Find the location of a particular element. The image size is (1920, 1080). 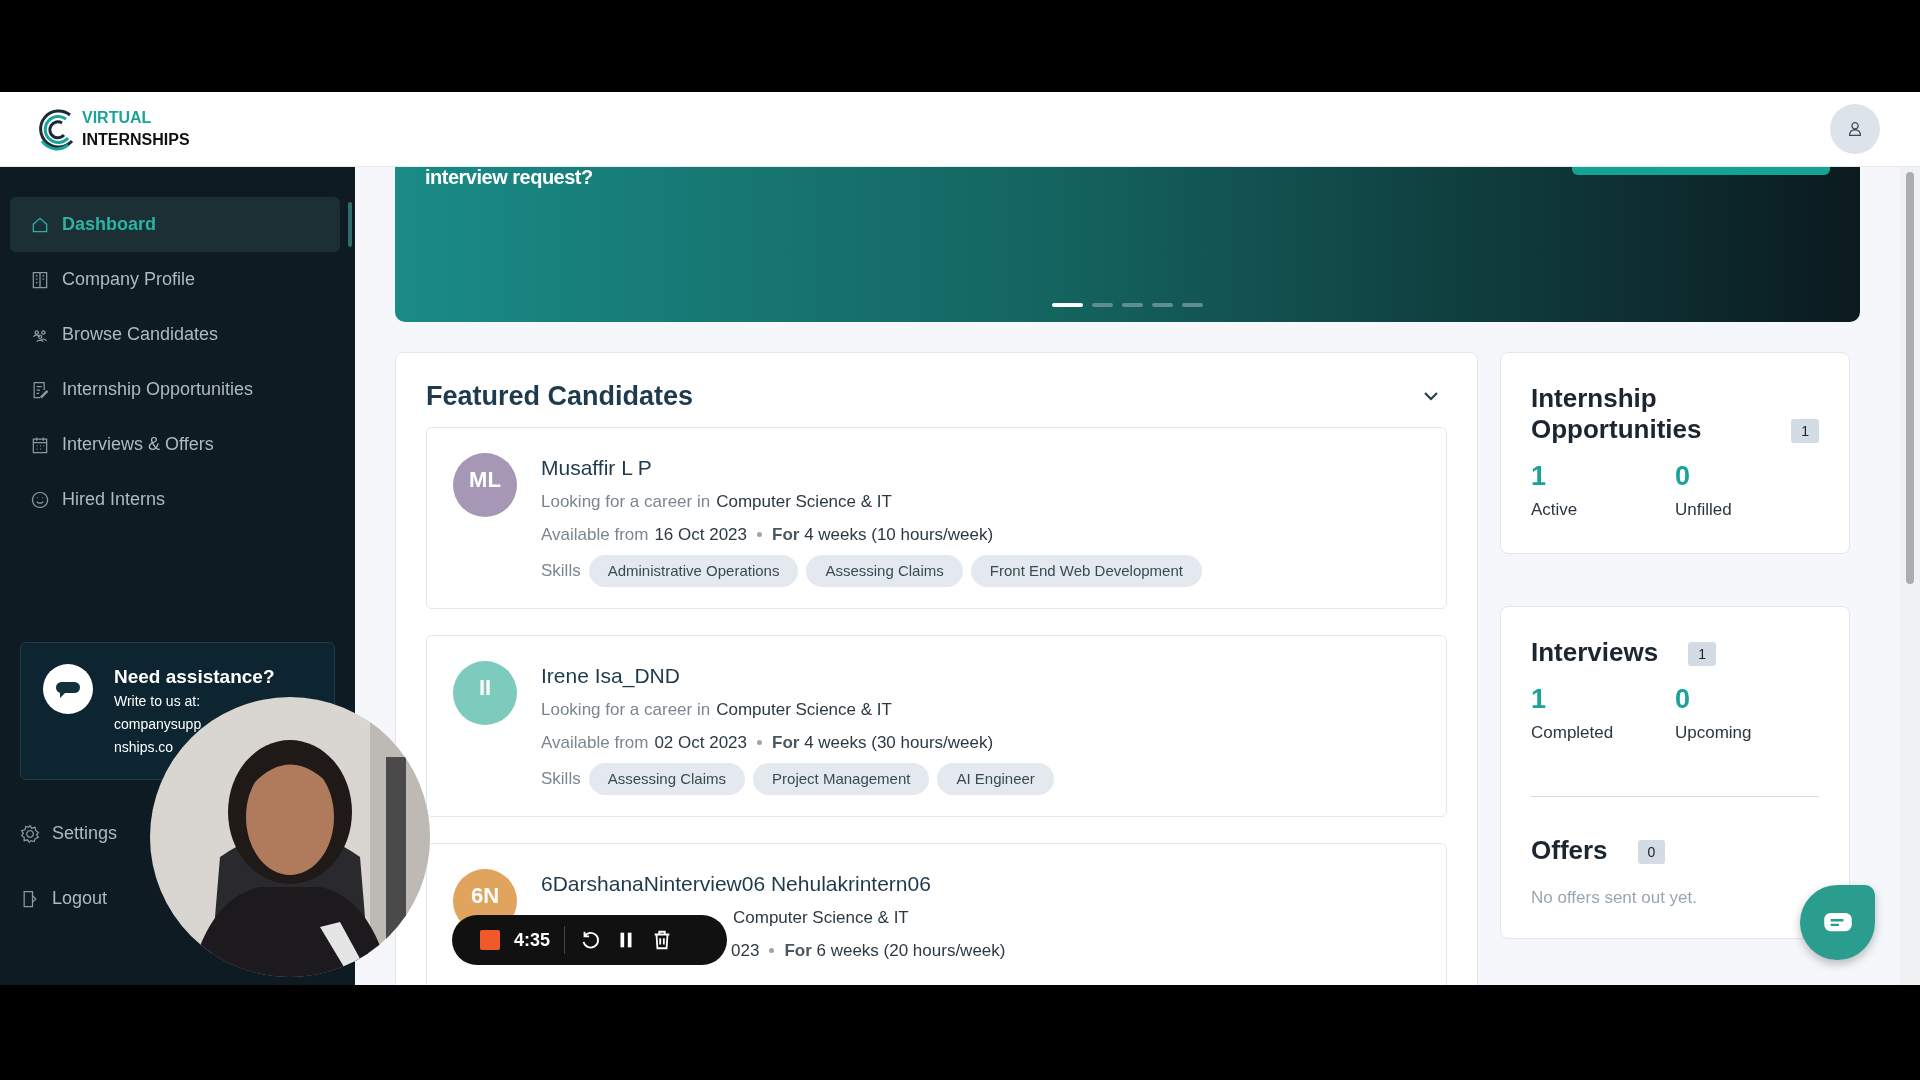

duration-text: For 6 weeks (20 hours/week) is located at coordinates (895, 950).